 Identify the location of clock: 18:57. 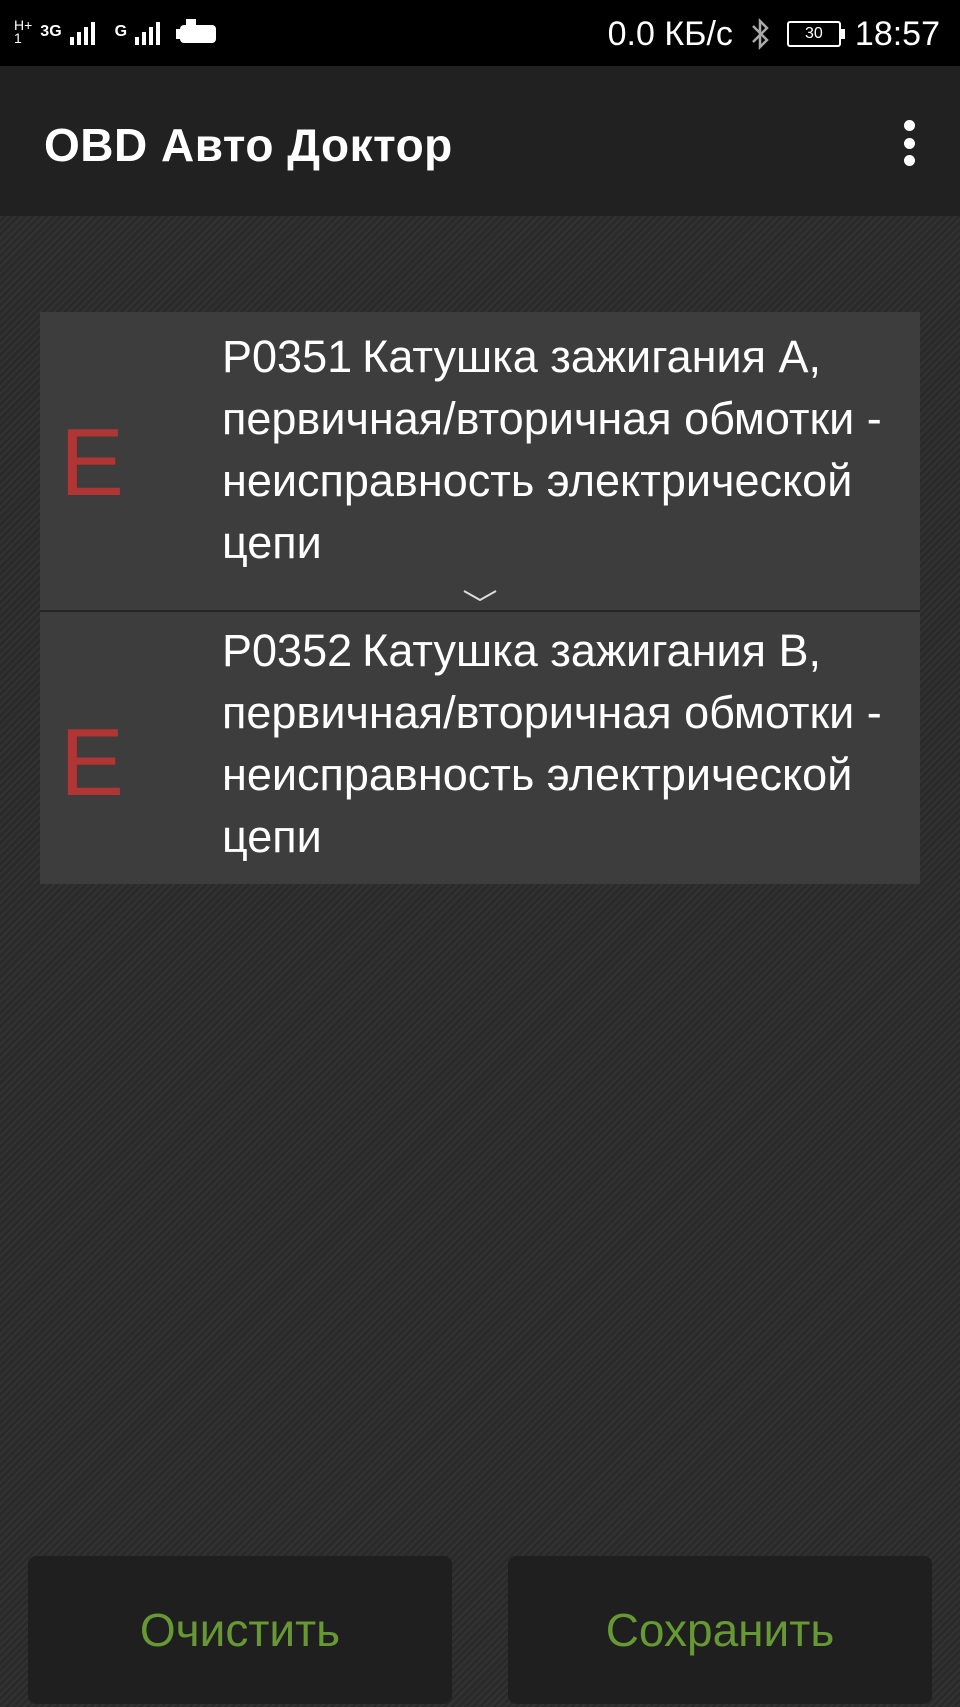
(897, 33).